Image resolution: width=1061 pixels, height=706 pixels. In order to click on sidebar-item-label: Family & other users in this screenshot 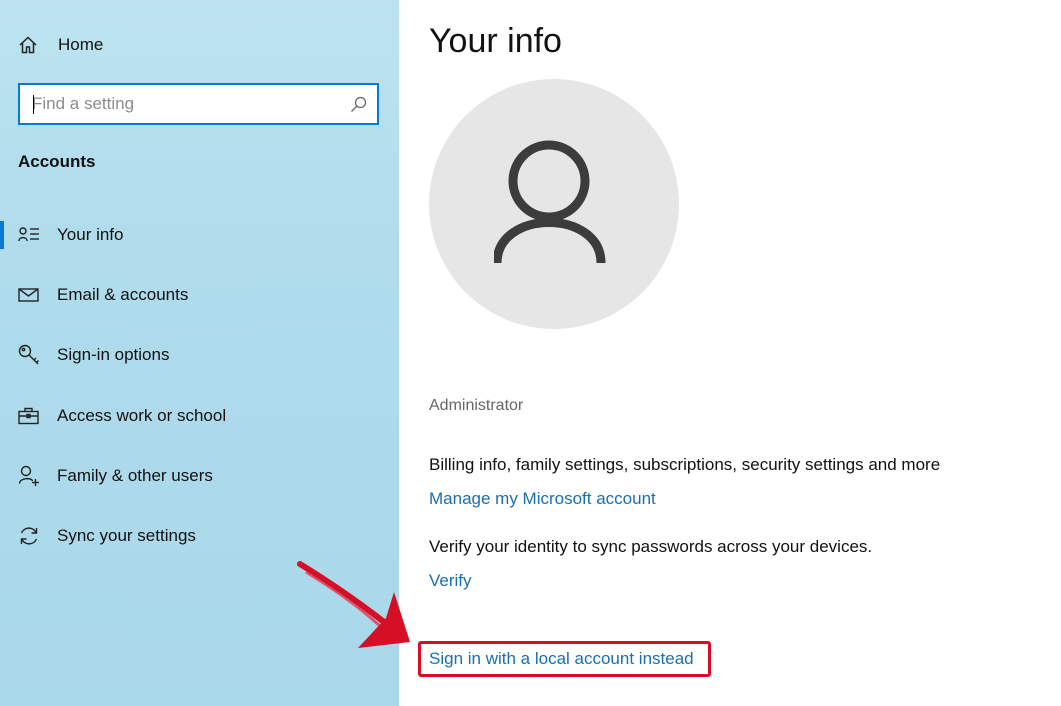, I will do `click(135, 475)`.